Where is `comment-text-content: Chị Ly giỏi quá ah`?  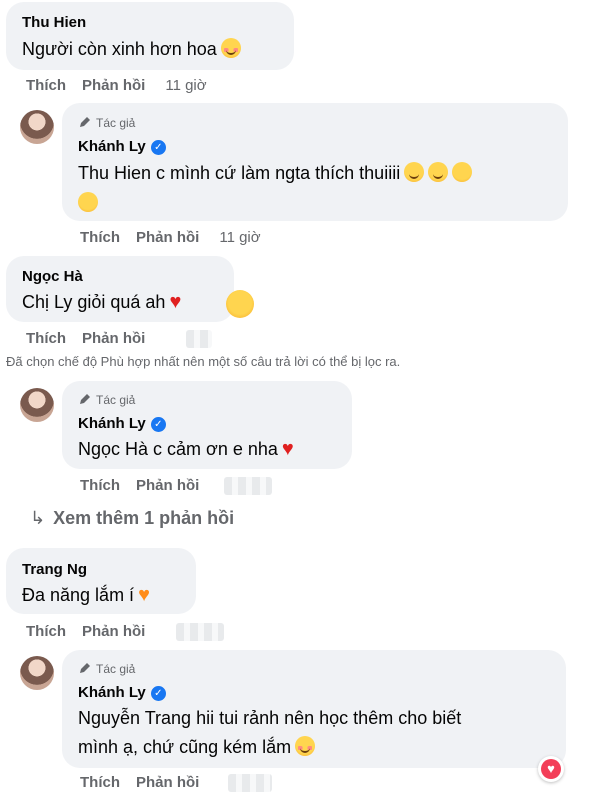 comment-text-content: Chị Ly giỏi quá ah is located at coordinates (94, 302).